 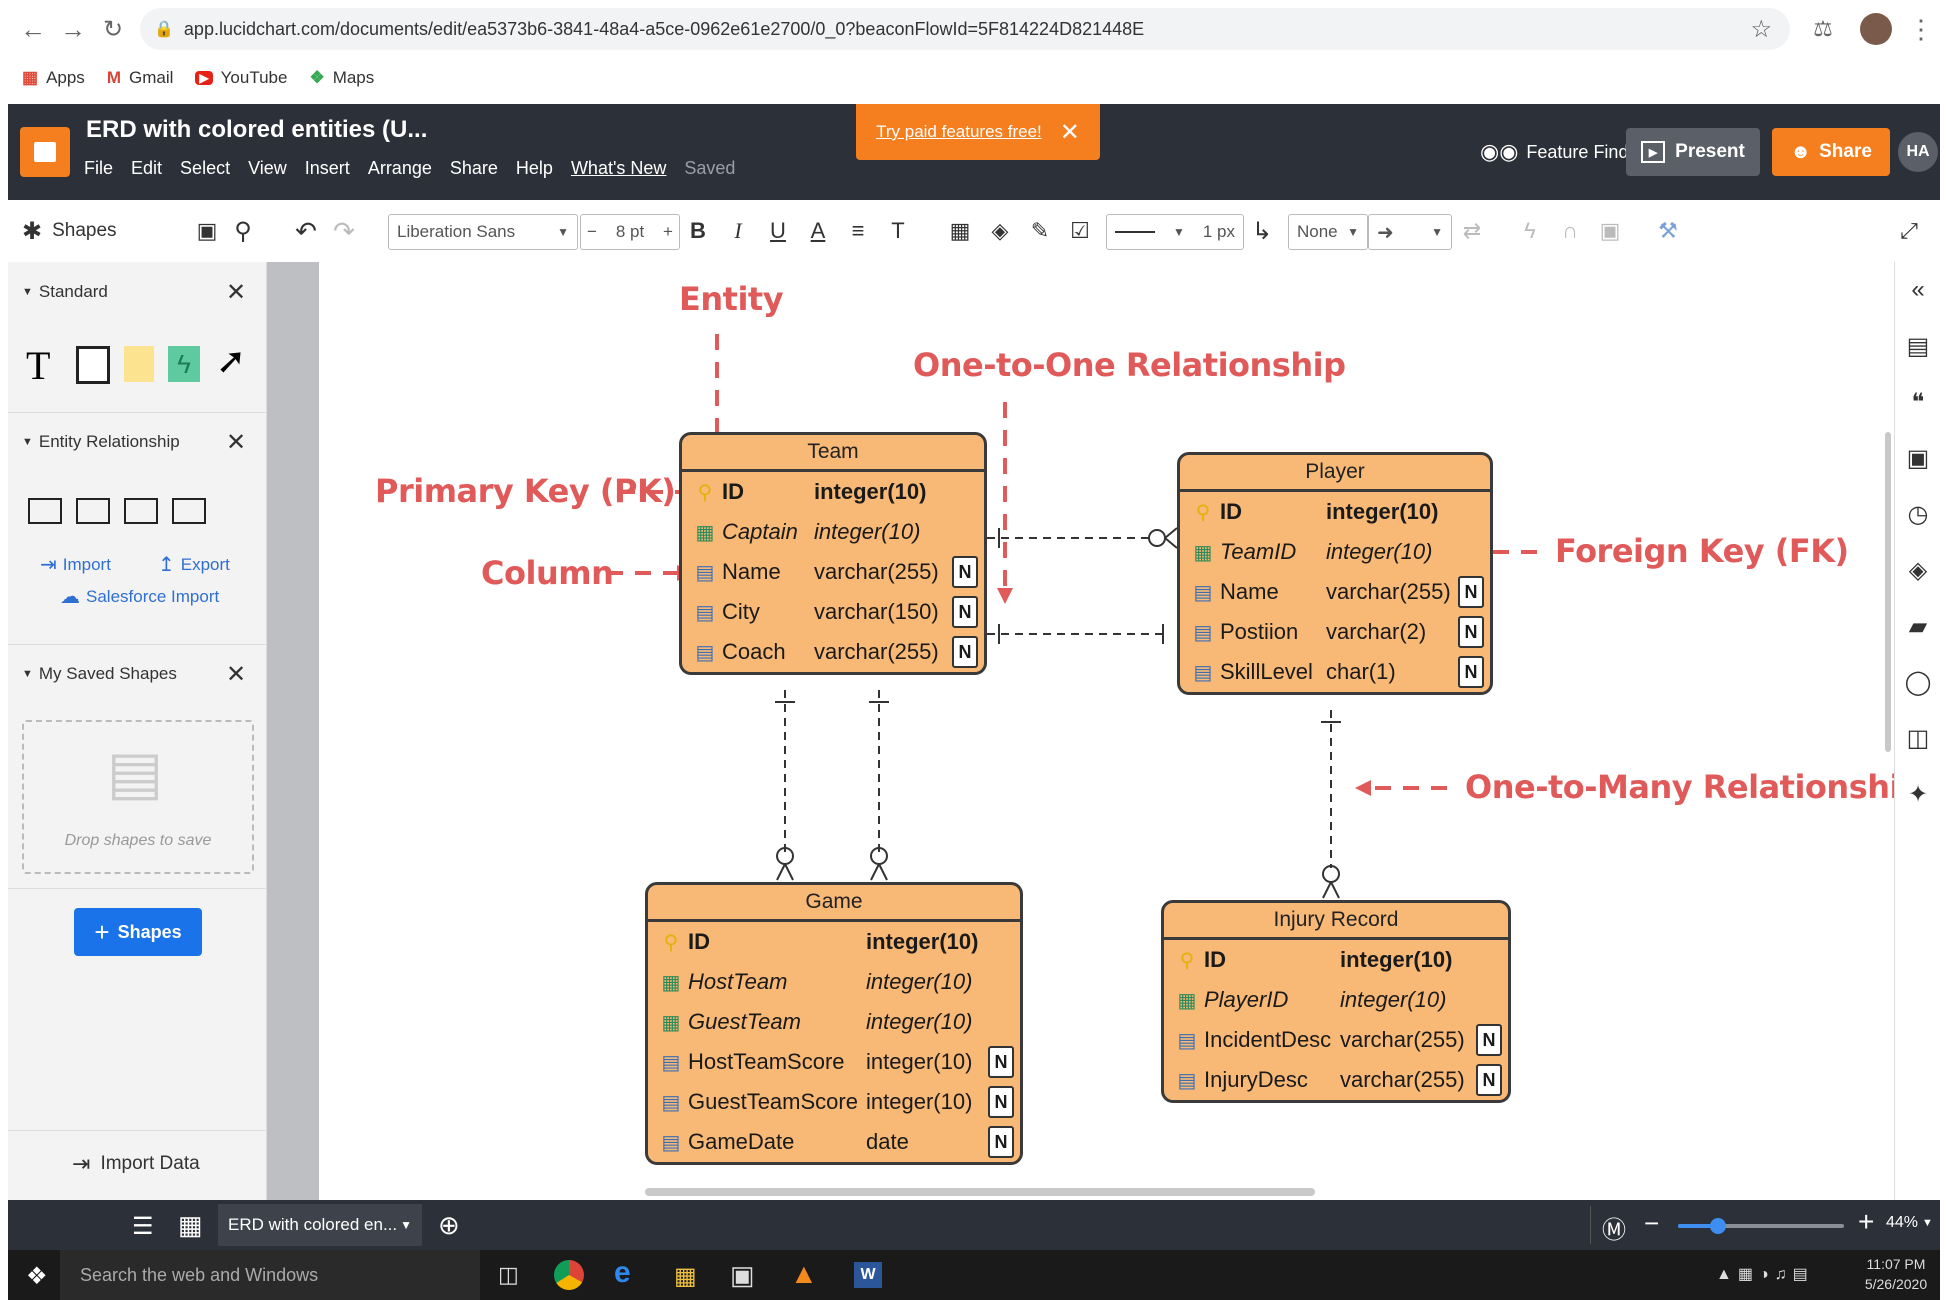 I want to click on italic-icon: I, so click(x=738, y=231).